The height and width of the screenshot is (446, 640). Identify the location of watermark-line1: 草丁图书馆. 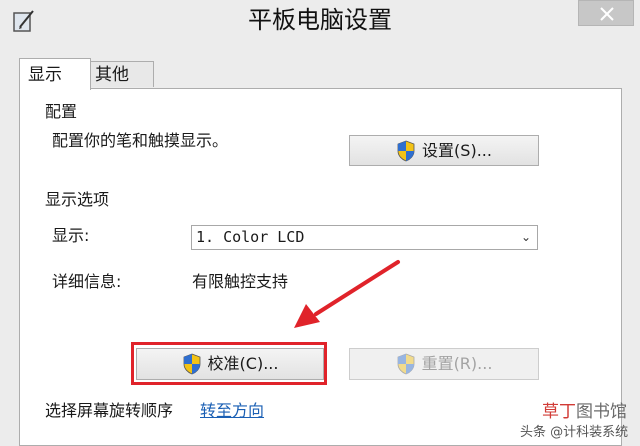
(584, 412).